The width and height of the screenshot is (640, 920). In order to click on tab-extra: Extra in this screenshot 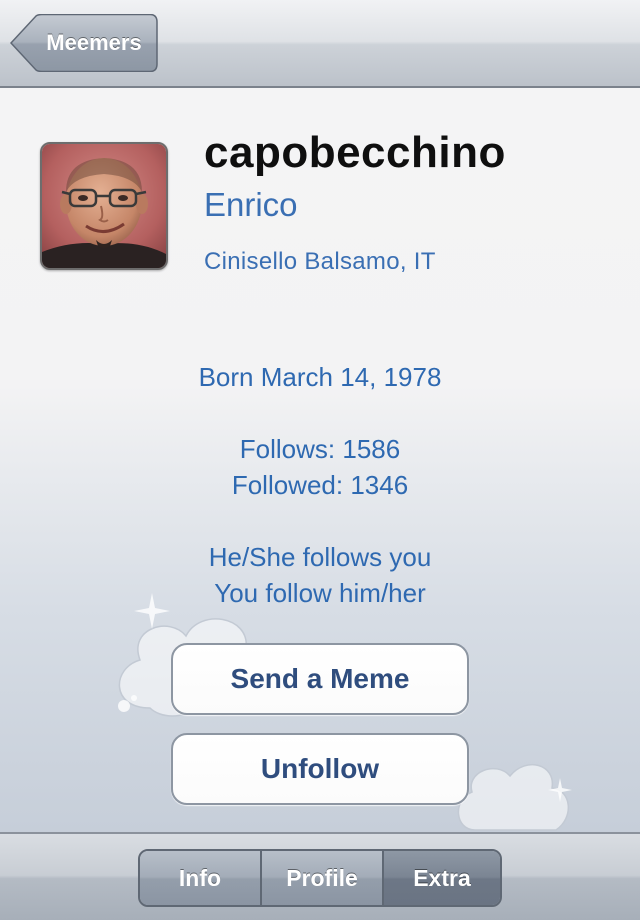, I will do `click(441, 878)`.